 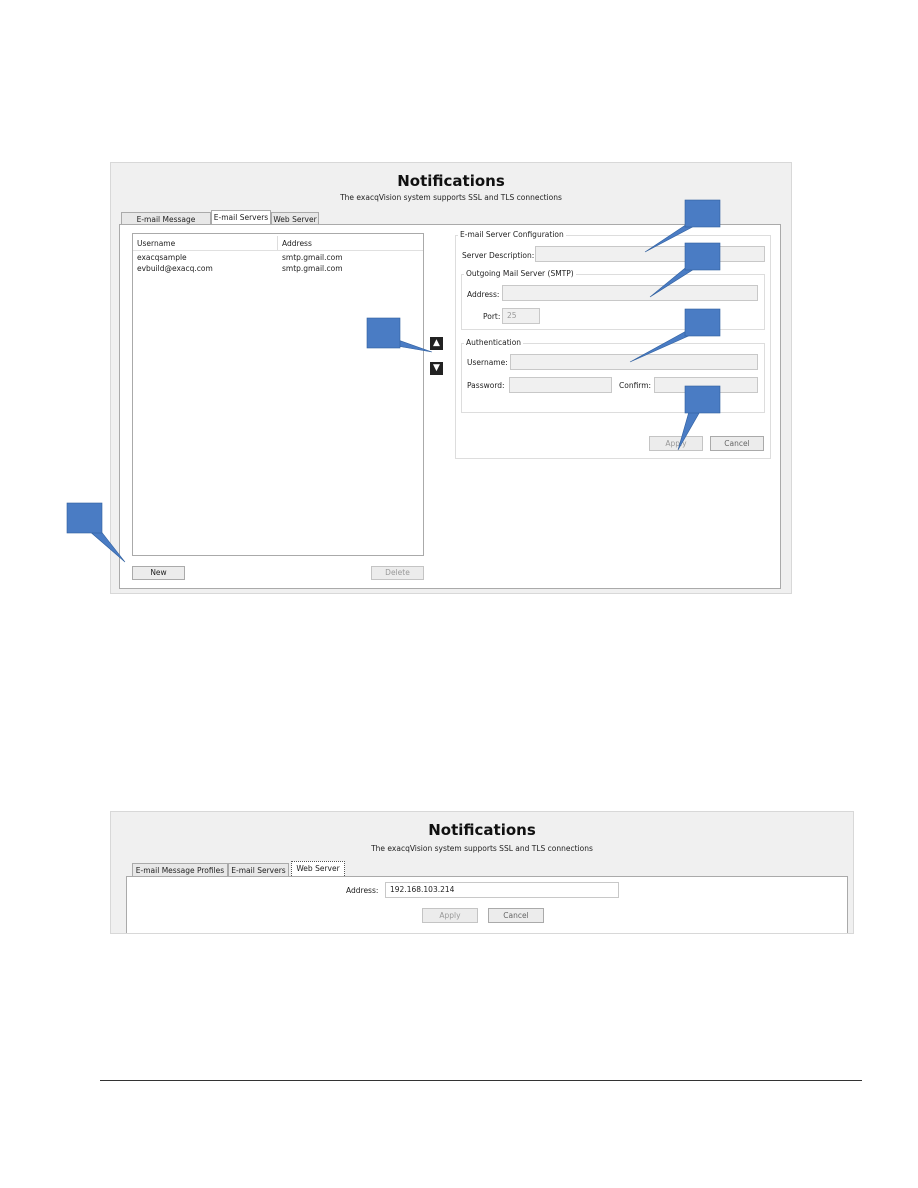 I want to click on tab-email-servers: E-mail Servers, so click(x=258, y=869).